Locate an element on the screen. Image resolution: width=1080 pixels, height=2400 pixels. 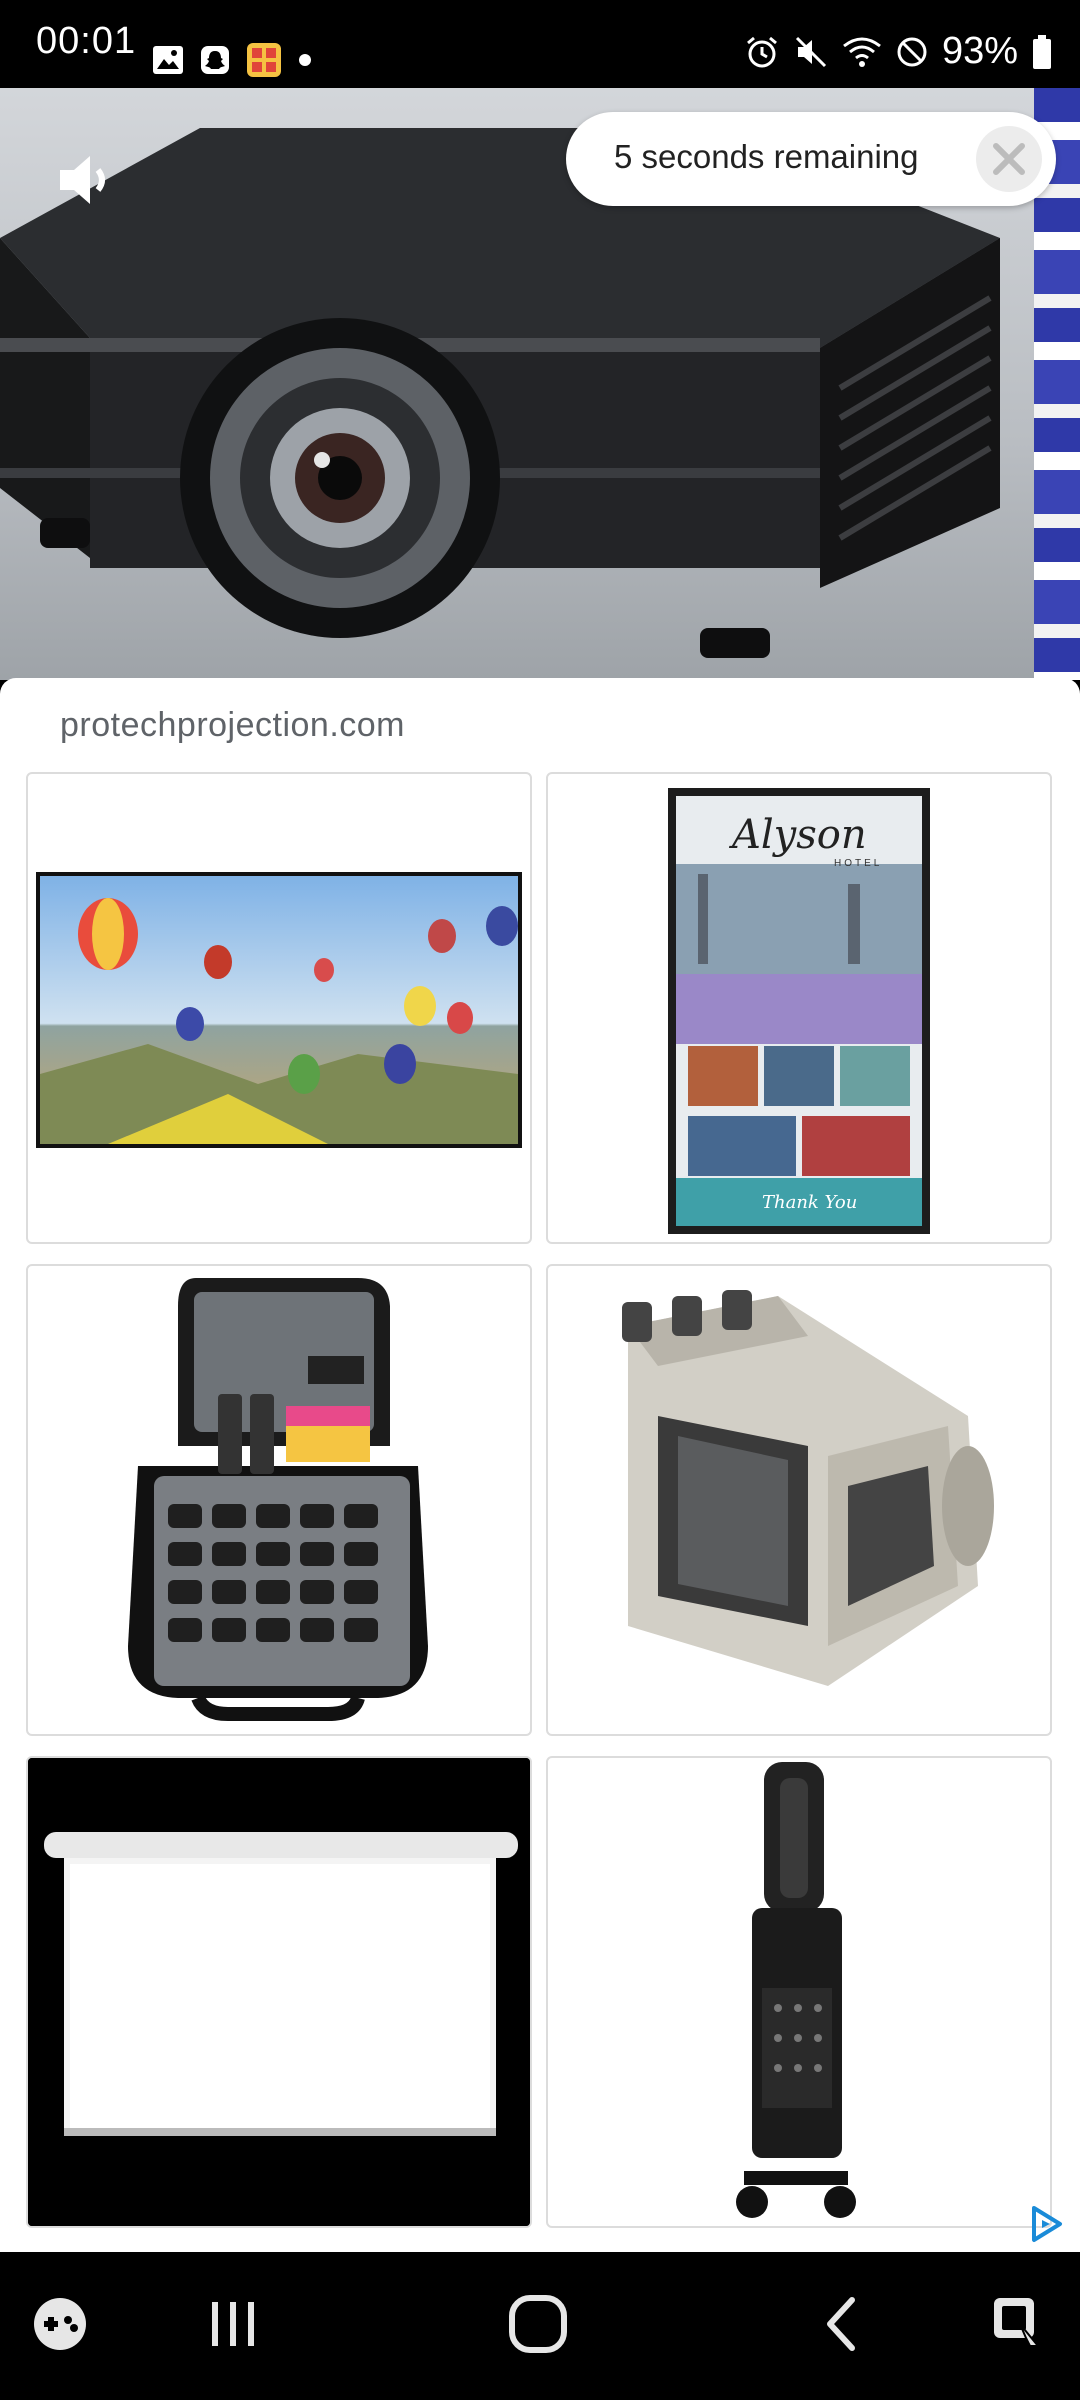
wifi-icon is located at coordinates (862, 52).